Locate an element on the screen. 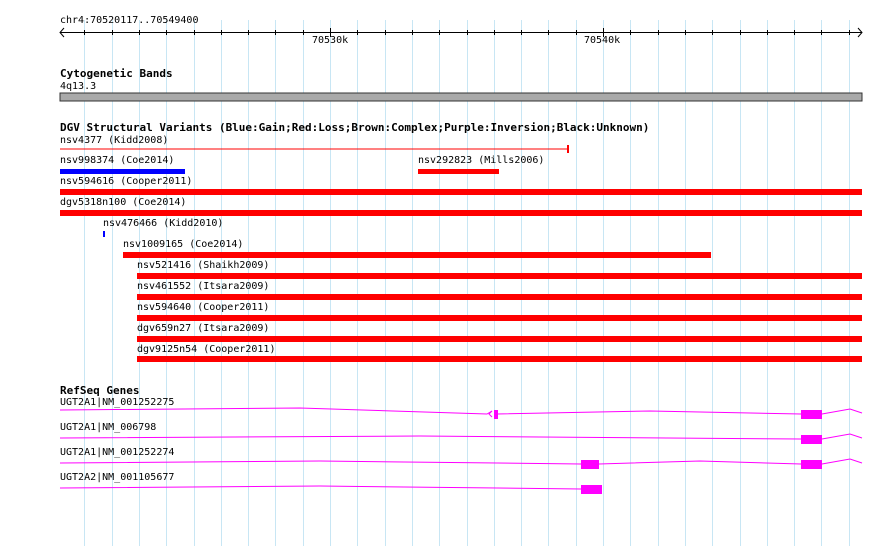  dgv-feature-nsv292823 is located at coordinates (458, 171).